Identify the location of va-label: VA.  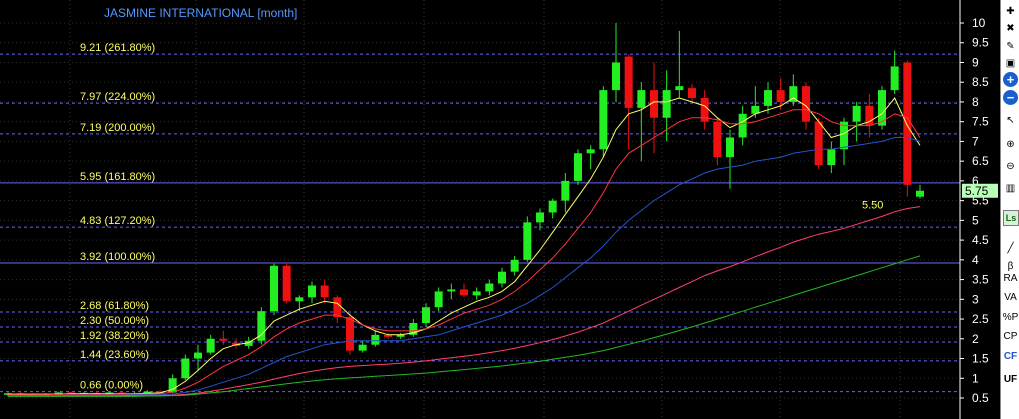
(1010, 297).